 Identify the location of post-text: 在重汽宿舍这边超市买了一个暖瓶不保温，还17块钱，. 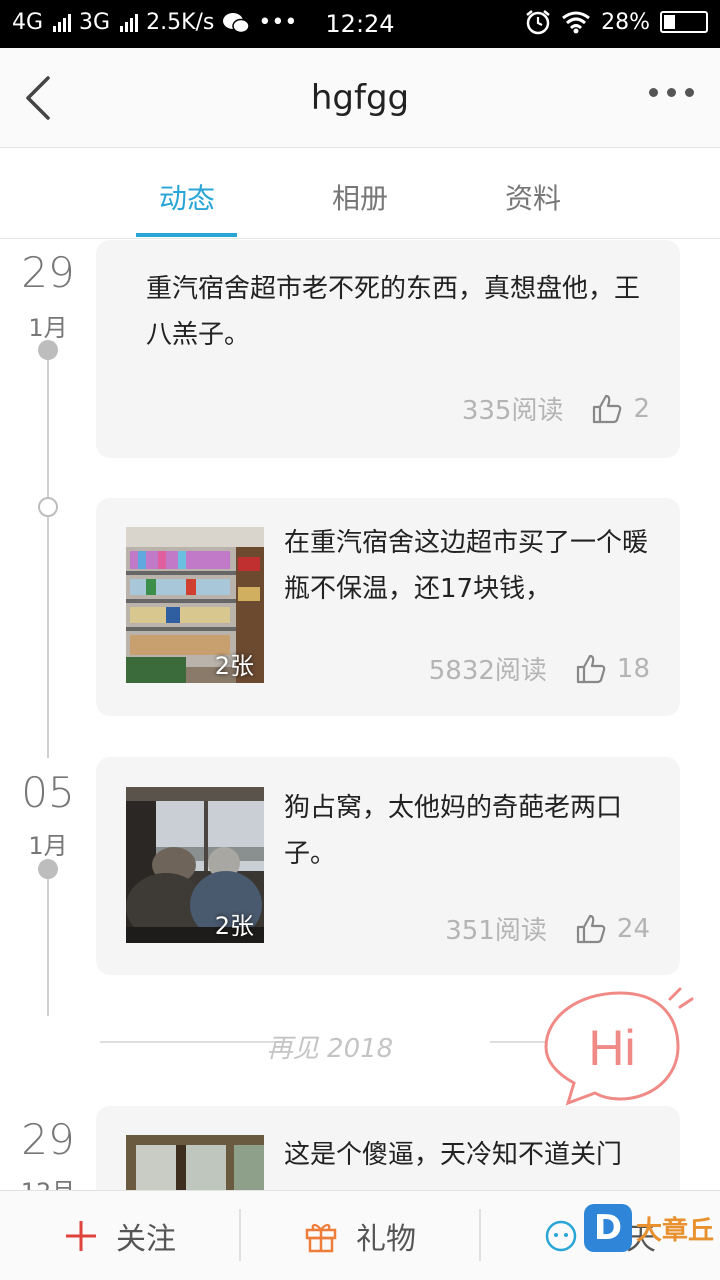
(466, 566).